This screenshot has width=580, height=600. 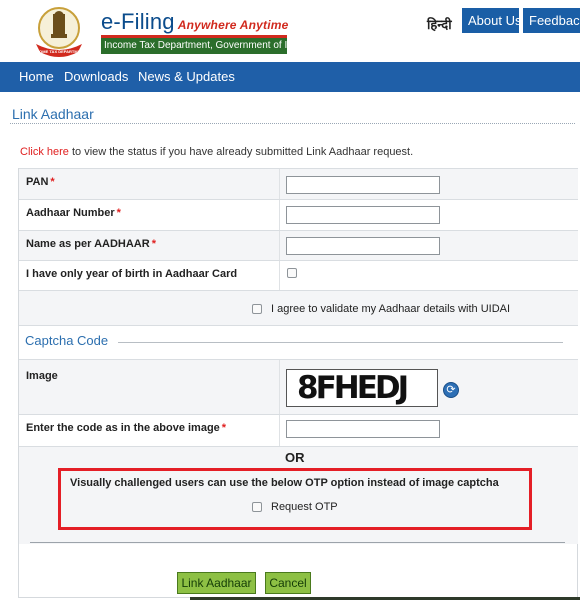 I want to click on aadhaar-input, so click(x=363, y=215).